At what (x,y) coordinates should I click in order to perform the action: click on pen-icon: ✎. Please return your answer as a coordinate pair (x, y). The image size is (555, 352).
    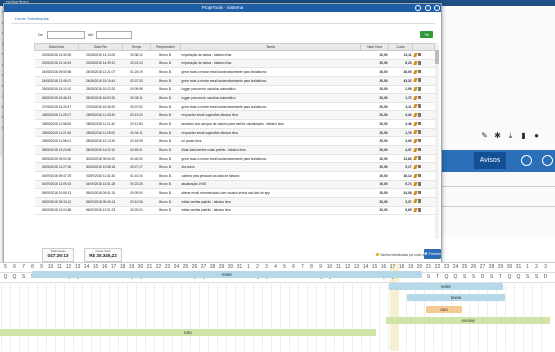
    Looking at the image, I should click on (484, 135).